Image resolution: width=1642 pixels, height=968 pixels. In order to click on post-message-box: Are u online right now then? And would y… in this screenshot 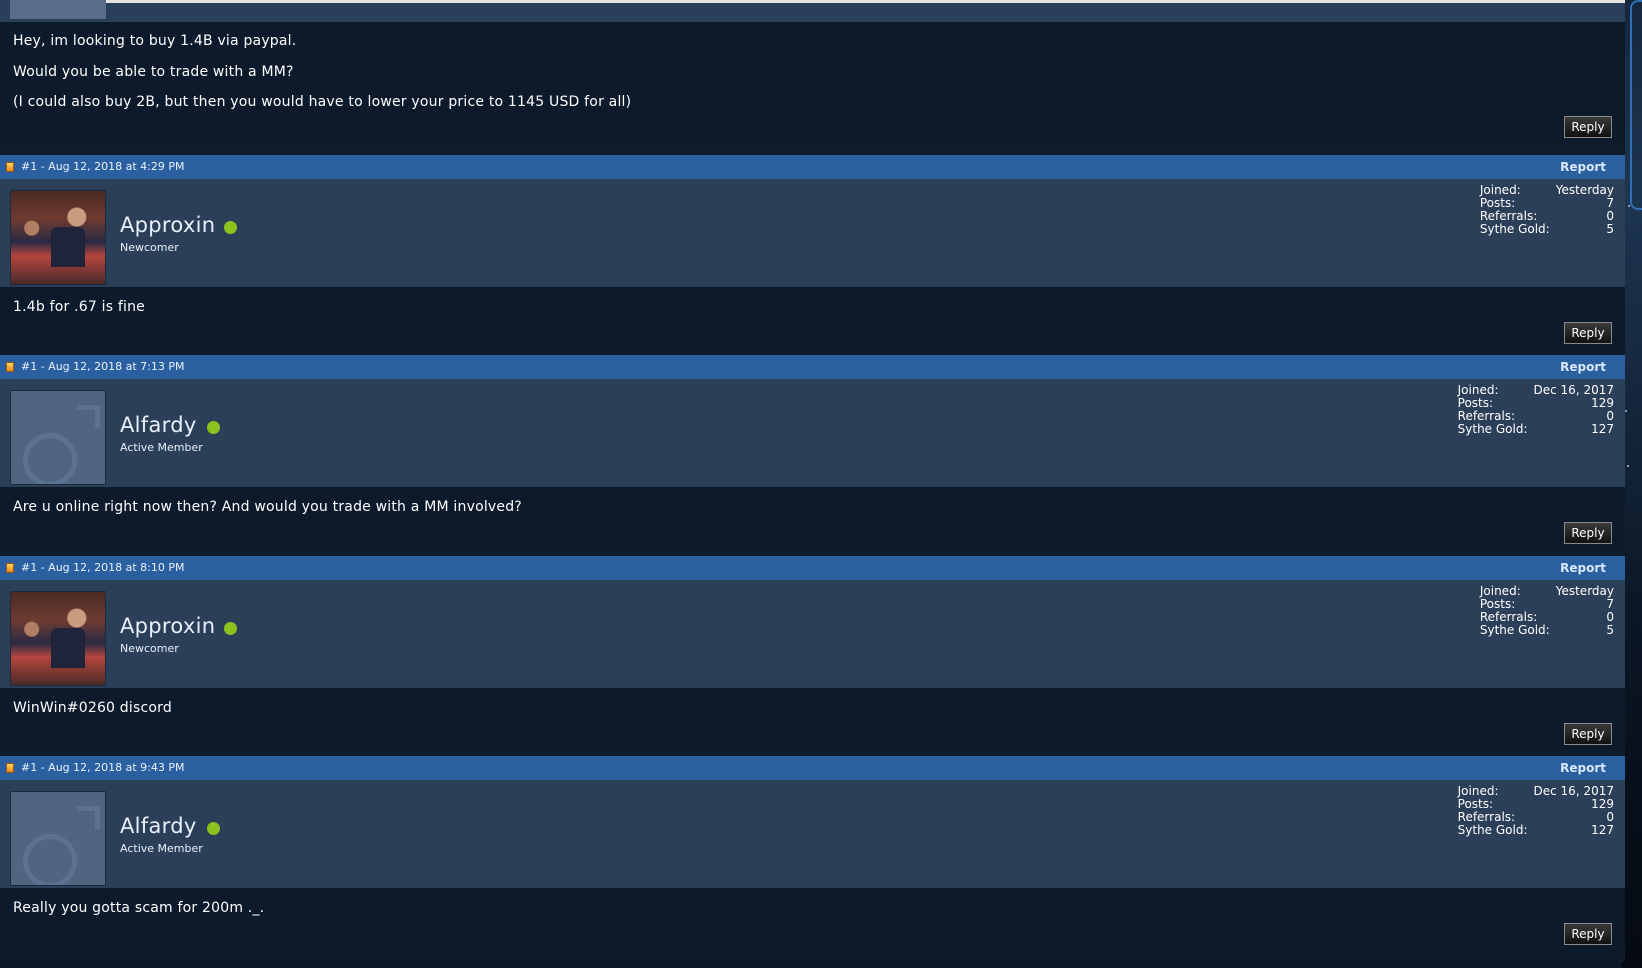, I will do `click(812, 518)`.